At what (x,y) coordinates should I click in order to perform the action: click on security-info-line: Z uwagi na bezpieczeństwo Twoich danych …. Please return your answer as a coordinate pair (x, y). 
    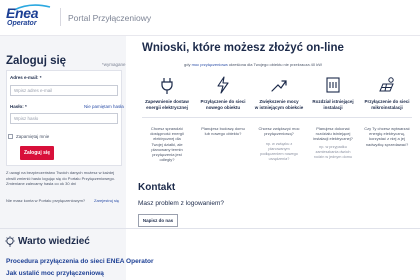
    Looking at the image, I should click on (60, 172).